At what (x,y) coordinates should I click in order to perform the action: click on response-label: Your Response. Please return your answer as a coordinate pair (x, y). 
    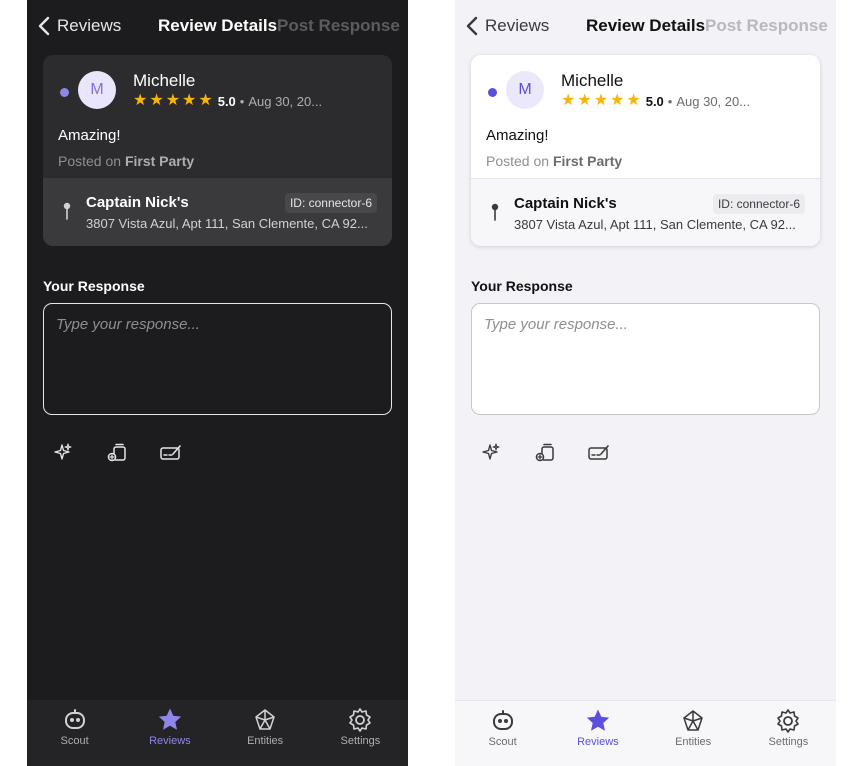
    Looking at the image, I should click on (522, 286).